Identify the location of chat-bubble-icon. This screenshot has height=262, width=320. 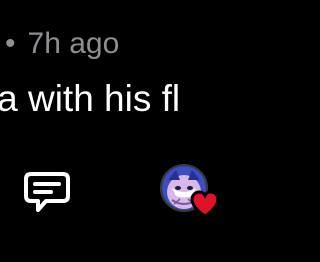
(47, 192).